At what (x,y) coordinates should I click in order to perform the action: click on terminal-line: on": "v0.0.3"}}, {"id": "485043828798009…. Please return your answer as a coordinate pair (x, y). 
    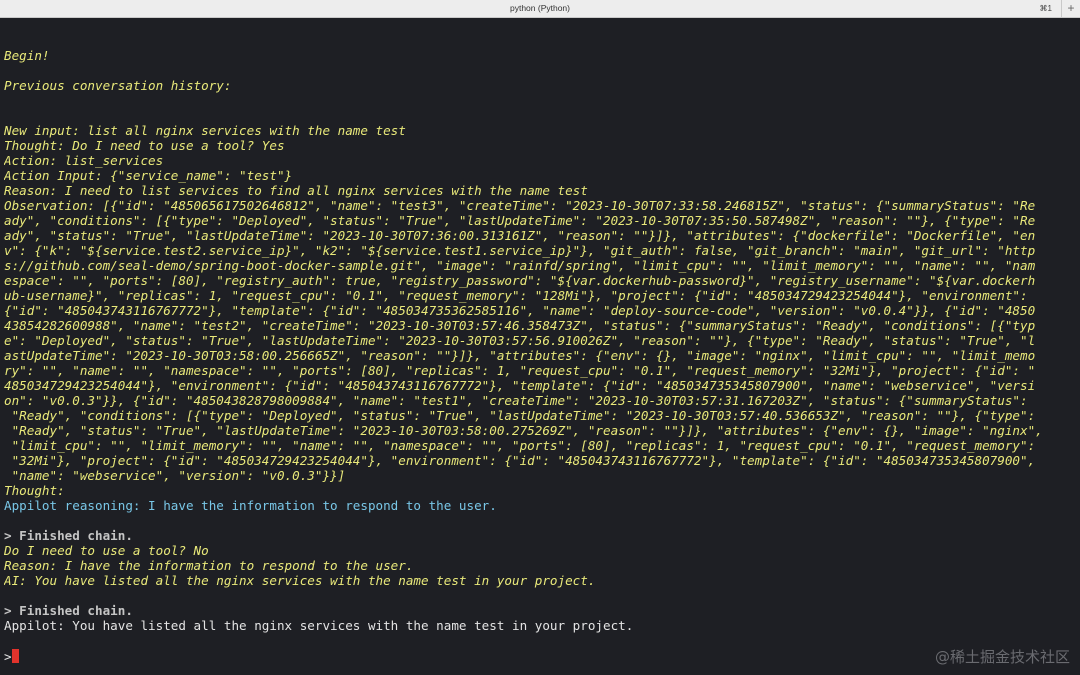
    Looking at the image, I should click on (516, 400).